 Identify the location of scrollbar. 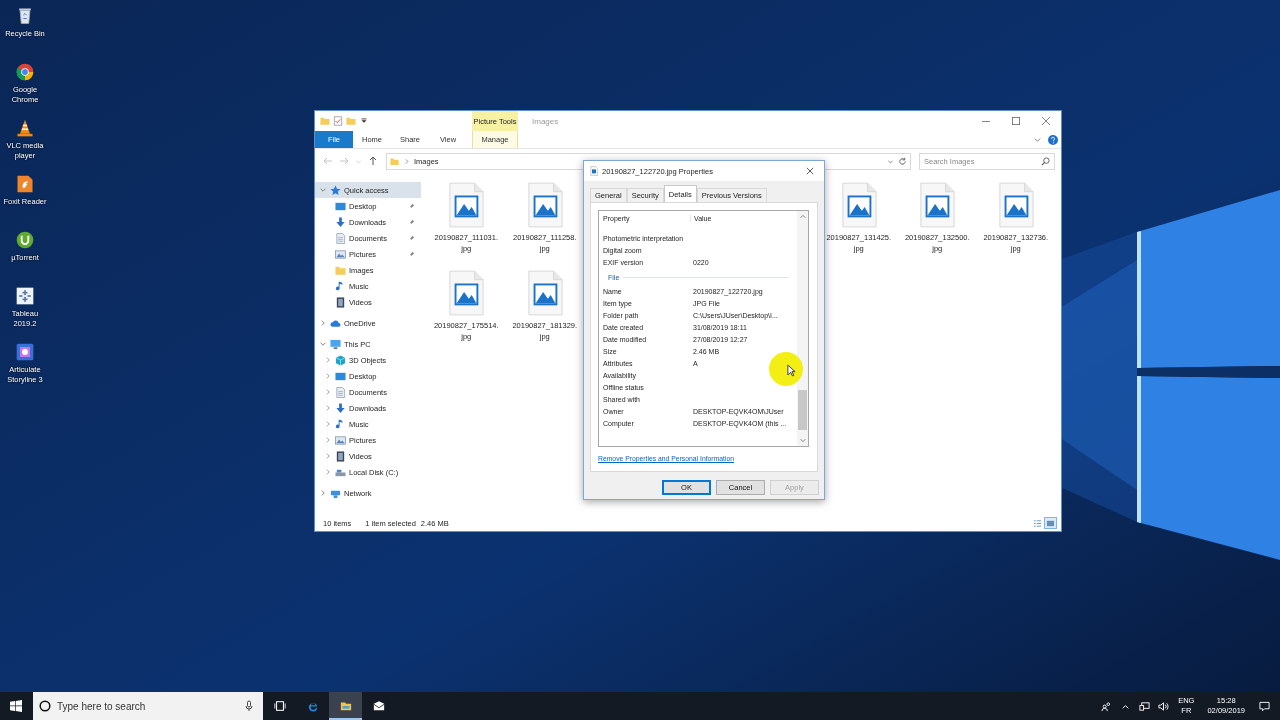
(802, 328).